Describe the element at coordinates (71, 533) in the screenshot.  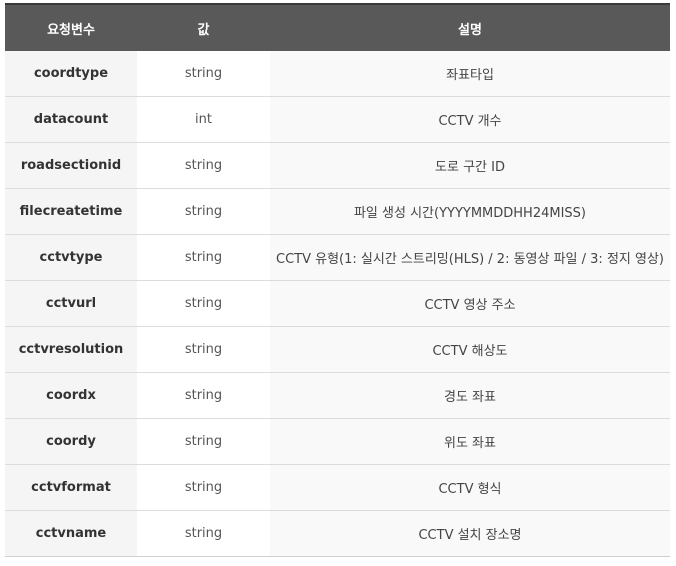
I see `param-name-cell: cctvname` at that location.